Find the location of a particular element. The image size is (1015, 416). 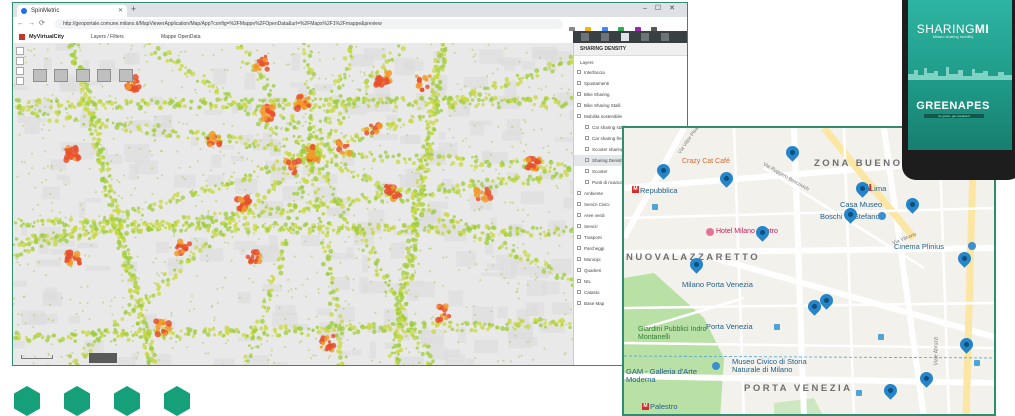

app-title: MyVirtualCity is located at coordinates (47, 37).